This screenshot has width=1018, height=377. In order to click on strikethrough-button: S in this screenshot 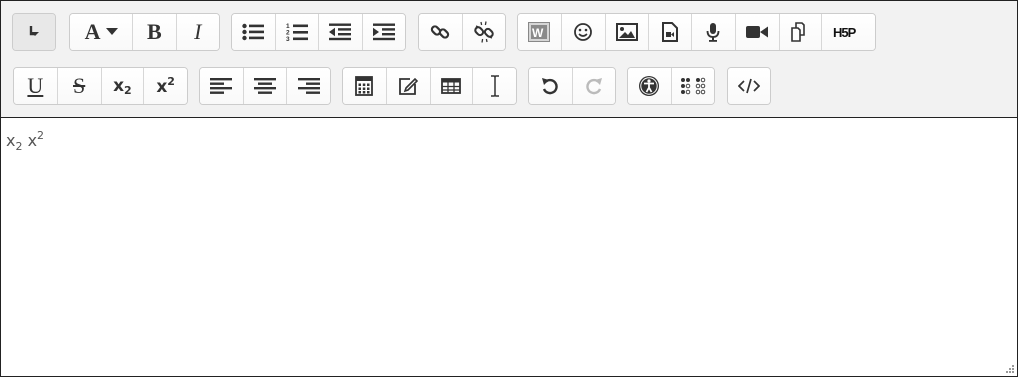, I will do `click(79, 86)`.